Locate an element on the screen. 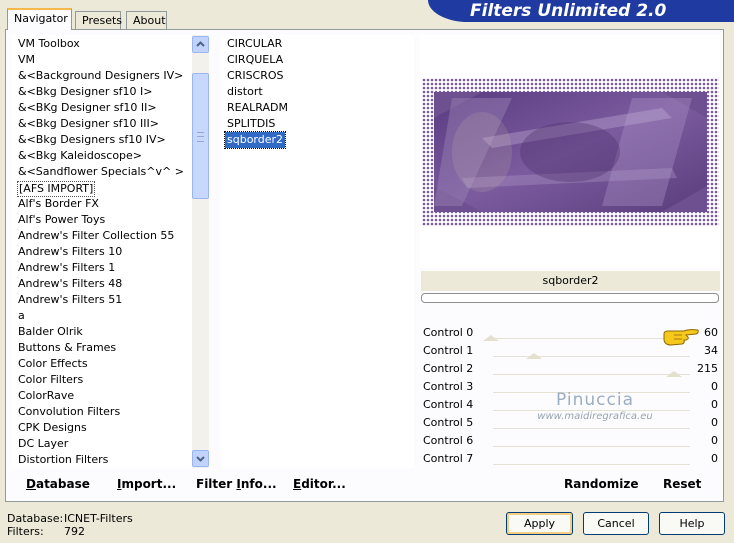 This screenshot has height=543, width=734. list-item: CIRQUELA is located at coordinates (255, 60).